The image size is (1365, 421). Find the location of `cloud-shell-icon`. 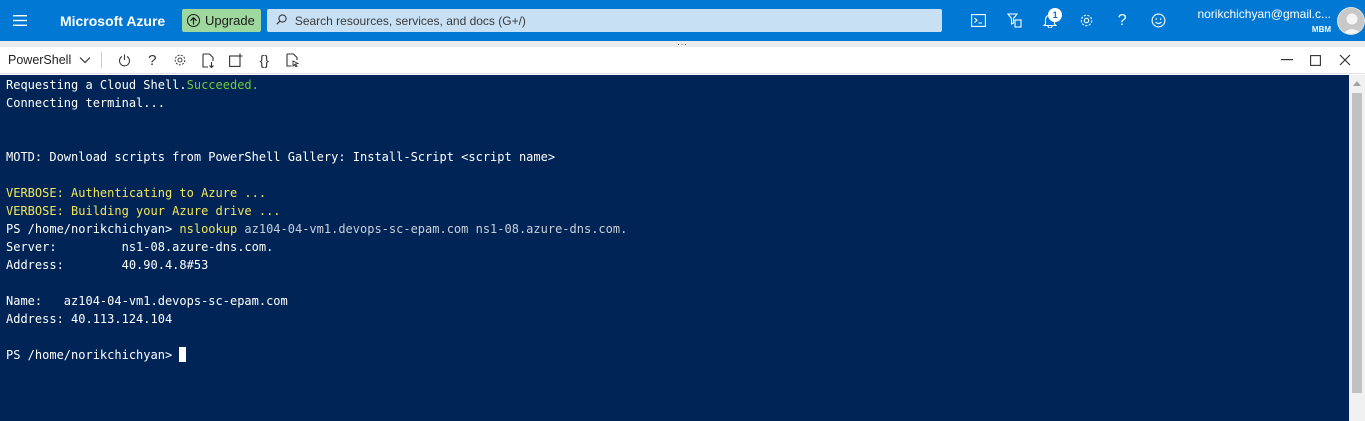

cloud-shell-icon is located at coordinates (978, 20).